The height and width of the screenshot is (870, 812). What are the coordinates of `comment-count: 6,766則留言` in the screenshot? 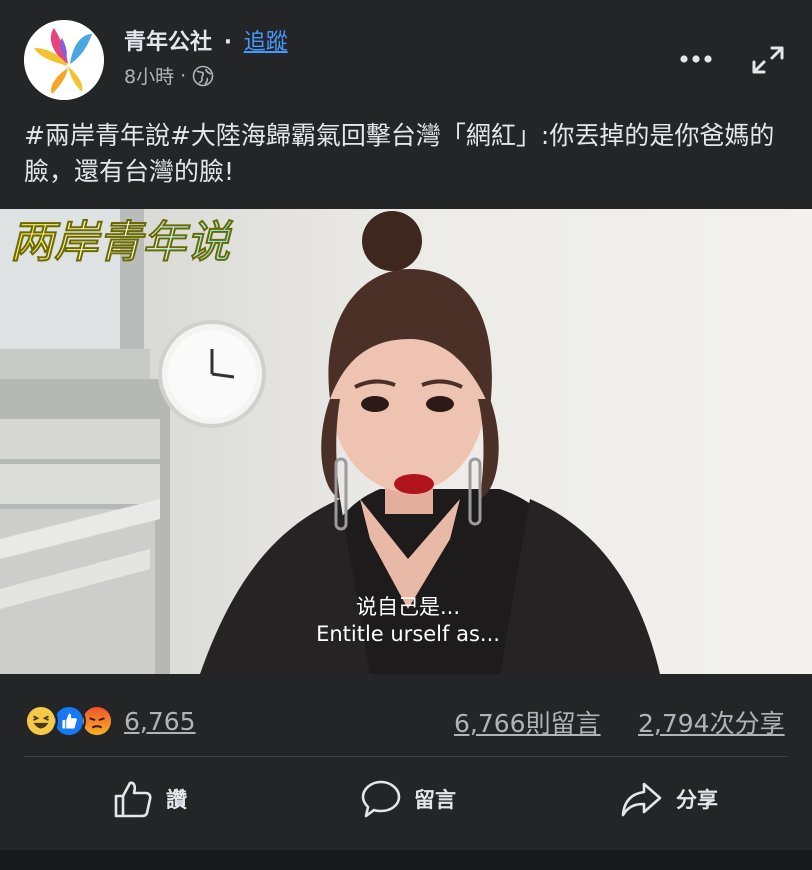 It's located at (527, 722).